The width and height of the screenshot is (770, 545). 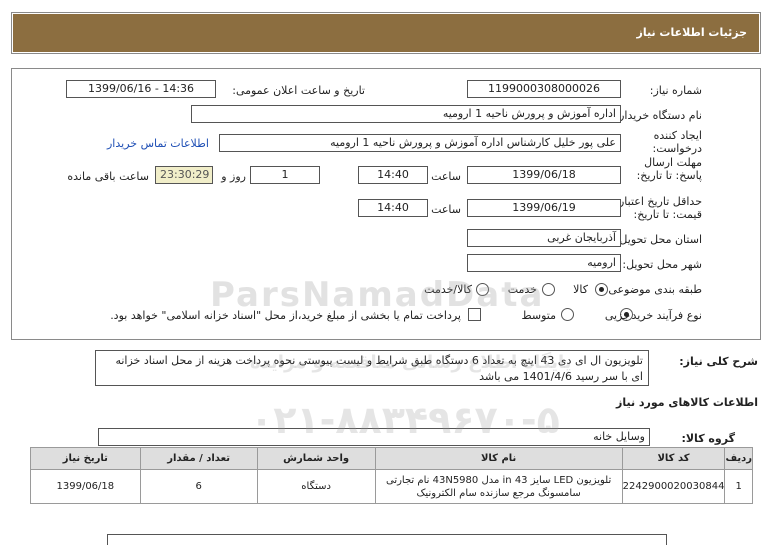 What do you see at coordinates (692, 32) in the screenshot?
I see `page-title: جزئیات اطلاعات نیاز` at bounding box center [692, 32].